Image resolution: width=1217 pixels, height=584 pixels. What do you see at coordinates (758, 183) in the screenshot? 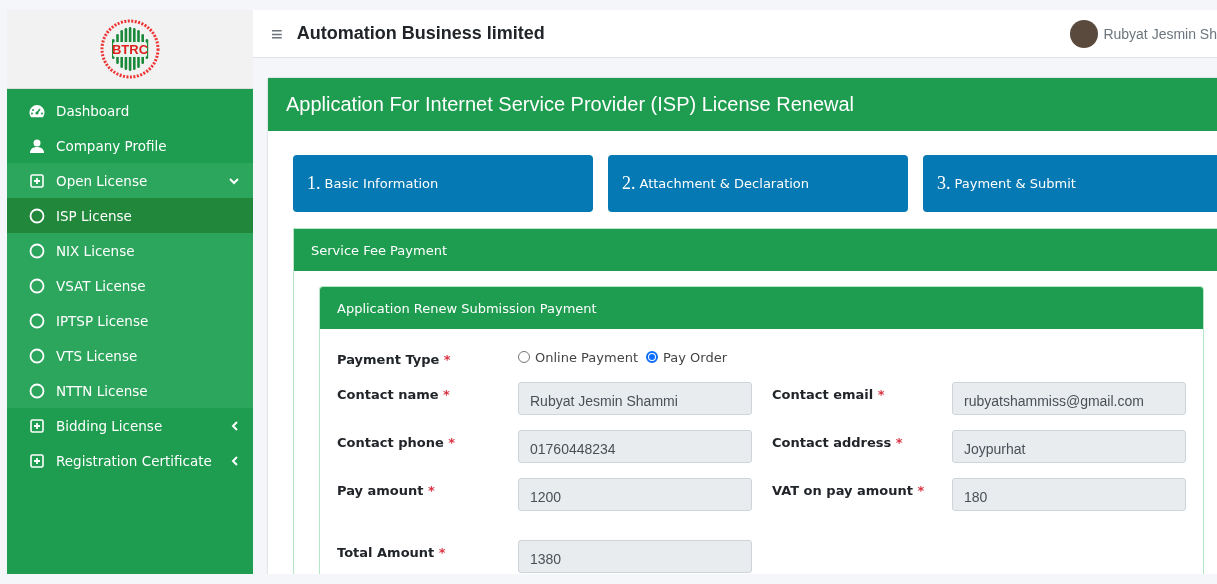
I see `step-tab: 2. Attachment & Declaration` at bounding box center [758, 183].